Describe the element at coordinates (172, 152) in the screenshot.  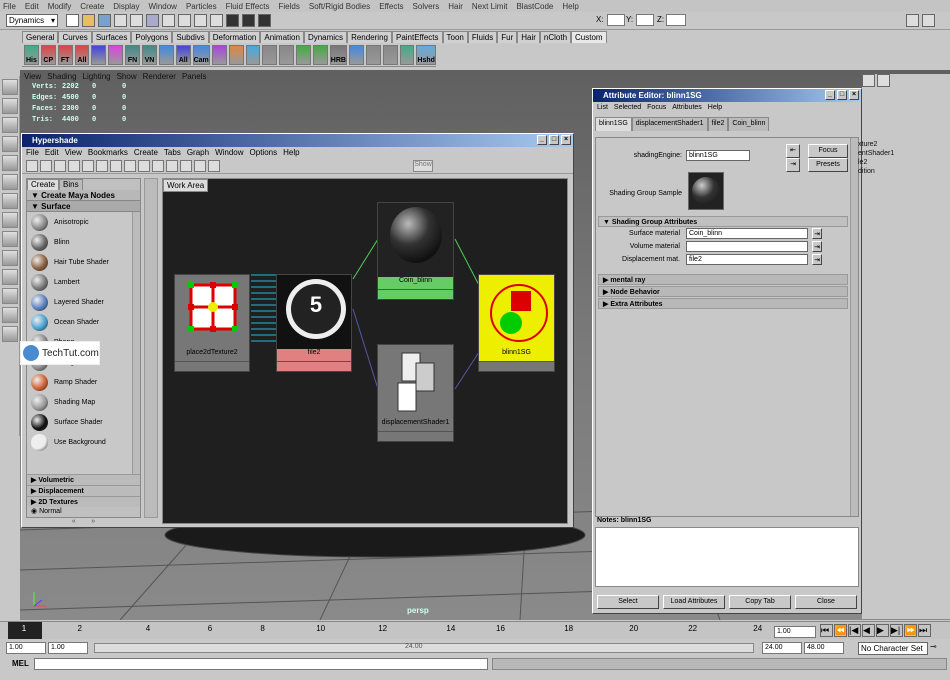
I see `hypershade-menu-tabs: Tabs` at that location.